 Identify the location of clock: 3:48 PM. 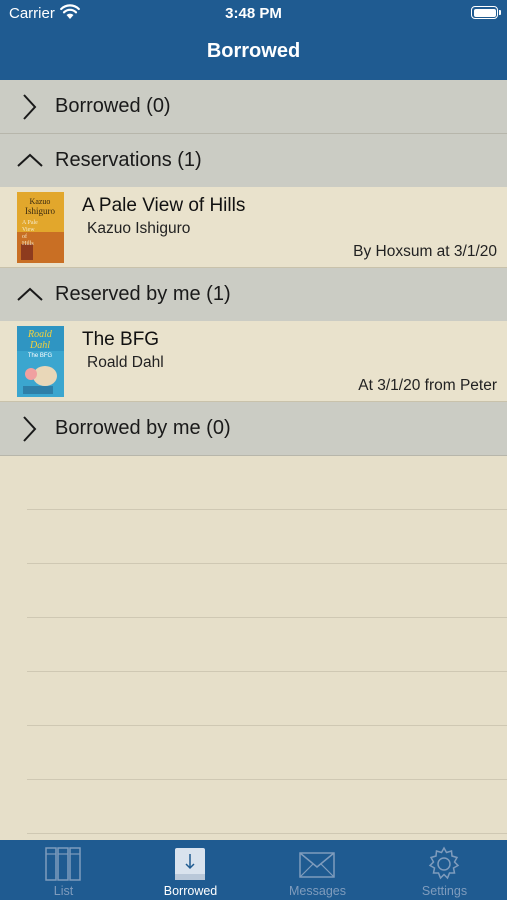
(253, 13).